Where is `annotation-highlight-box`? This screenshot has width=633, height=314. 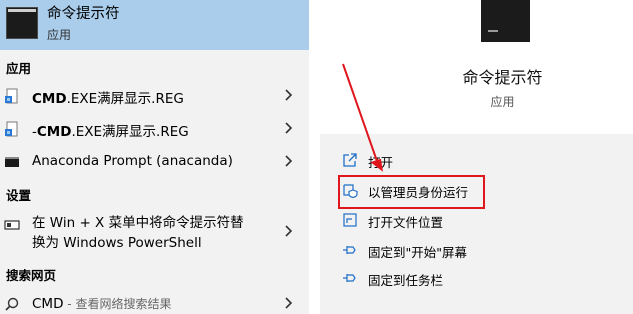 annotation-highlight-box is located at coordinates (411, 192).